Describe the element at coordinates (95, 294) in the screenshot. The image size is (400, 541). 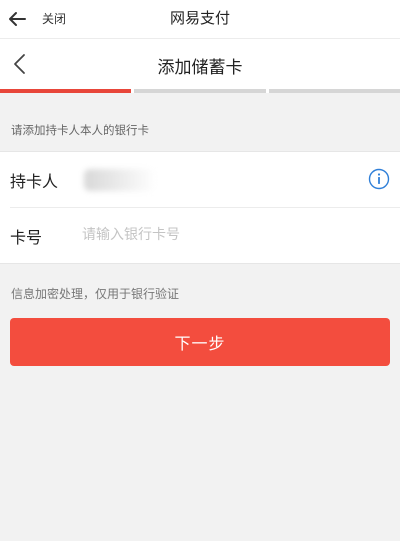
I see `encryption-note: 信息加密处理，仅用于银行验证` at that location.